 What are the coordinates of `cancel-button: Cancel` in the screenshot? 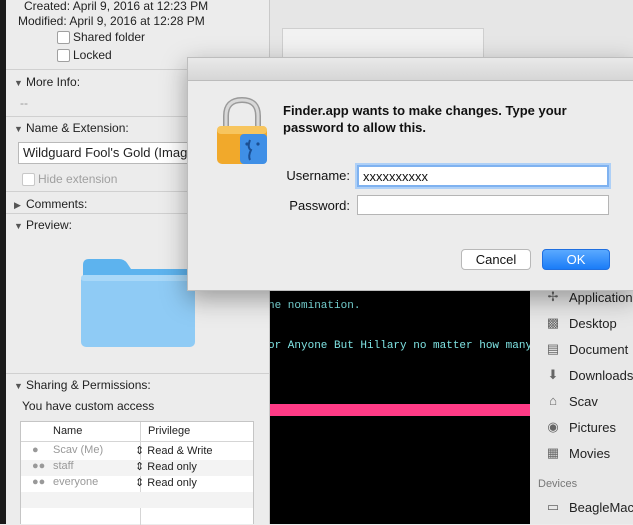 It's located at (496, 259).